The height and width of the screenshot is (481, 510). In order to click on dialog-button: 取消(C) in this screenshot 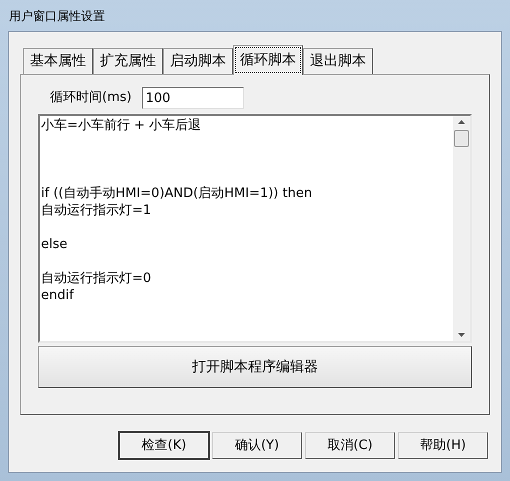, I will do `click(350, 445)`.